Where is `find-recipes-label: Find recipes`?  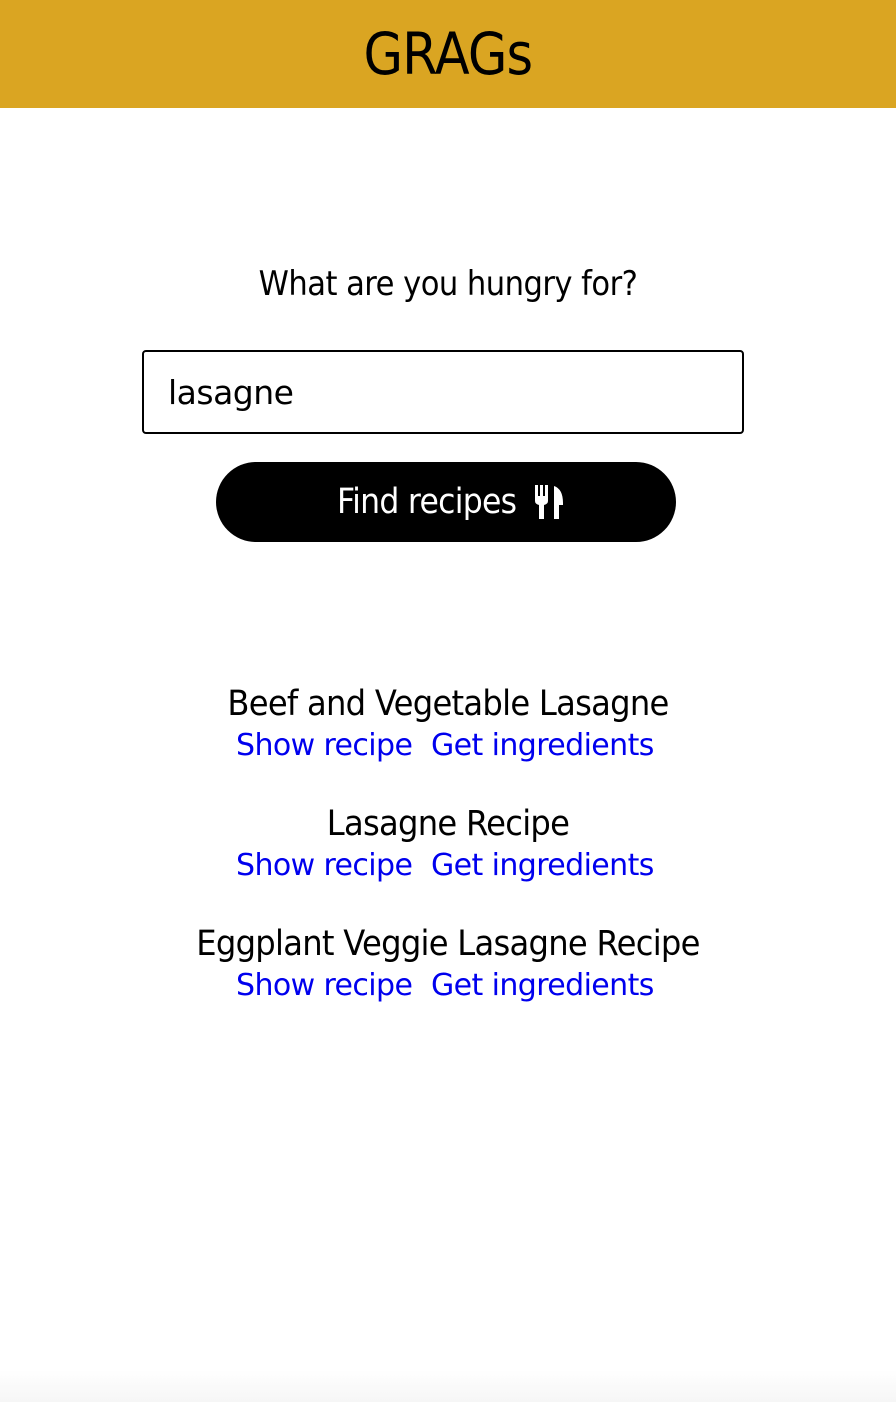
find-recipes-label: Find recipes is located at coordinates (427, 502).